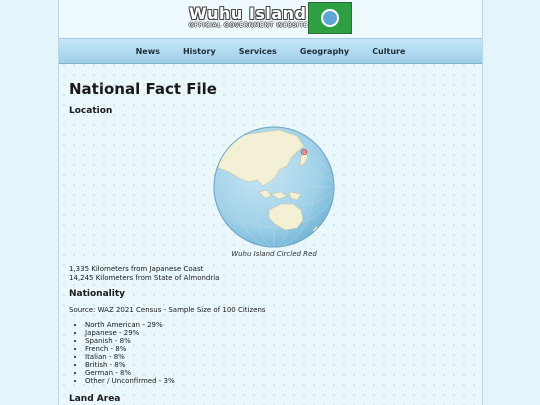  I want to click on globe-image, so click(274, 187).